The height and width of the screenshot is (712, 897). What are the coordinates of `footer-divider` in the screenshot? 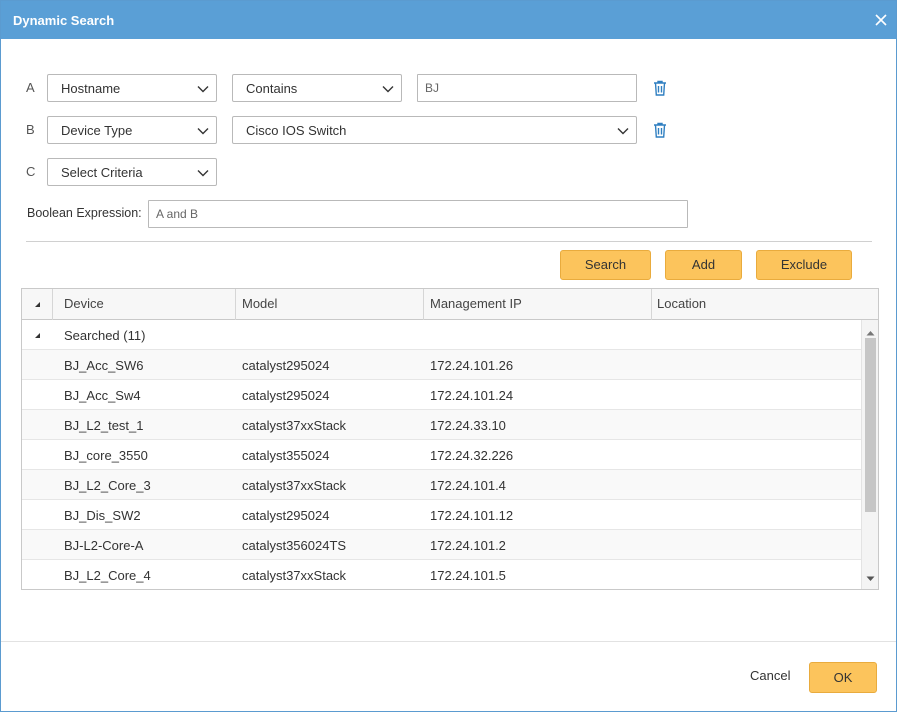 It's located at (448, 641).